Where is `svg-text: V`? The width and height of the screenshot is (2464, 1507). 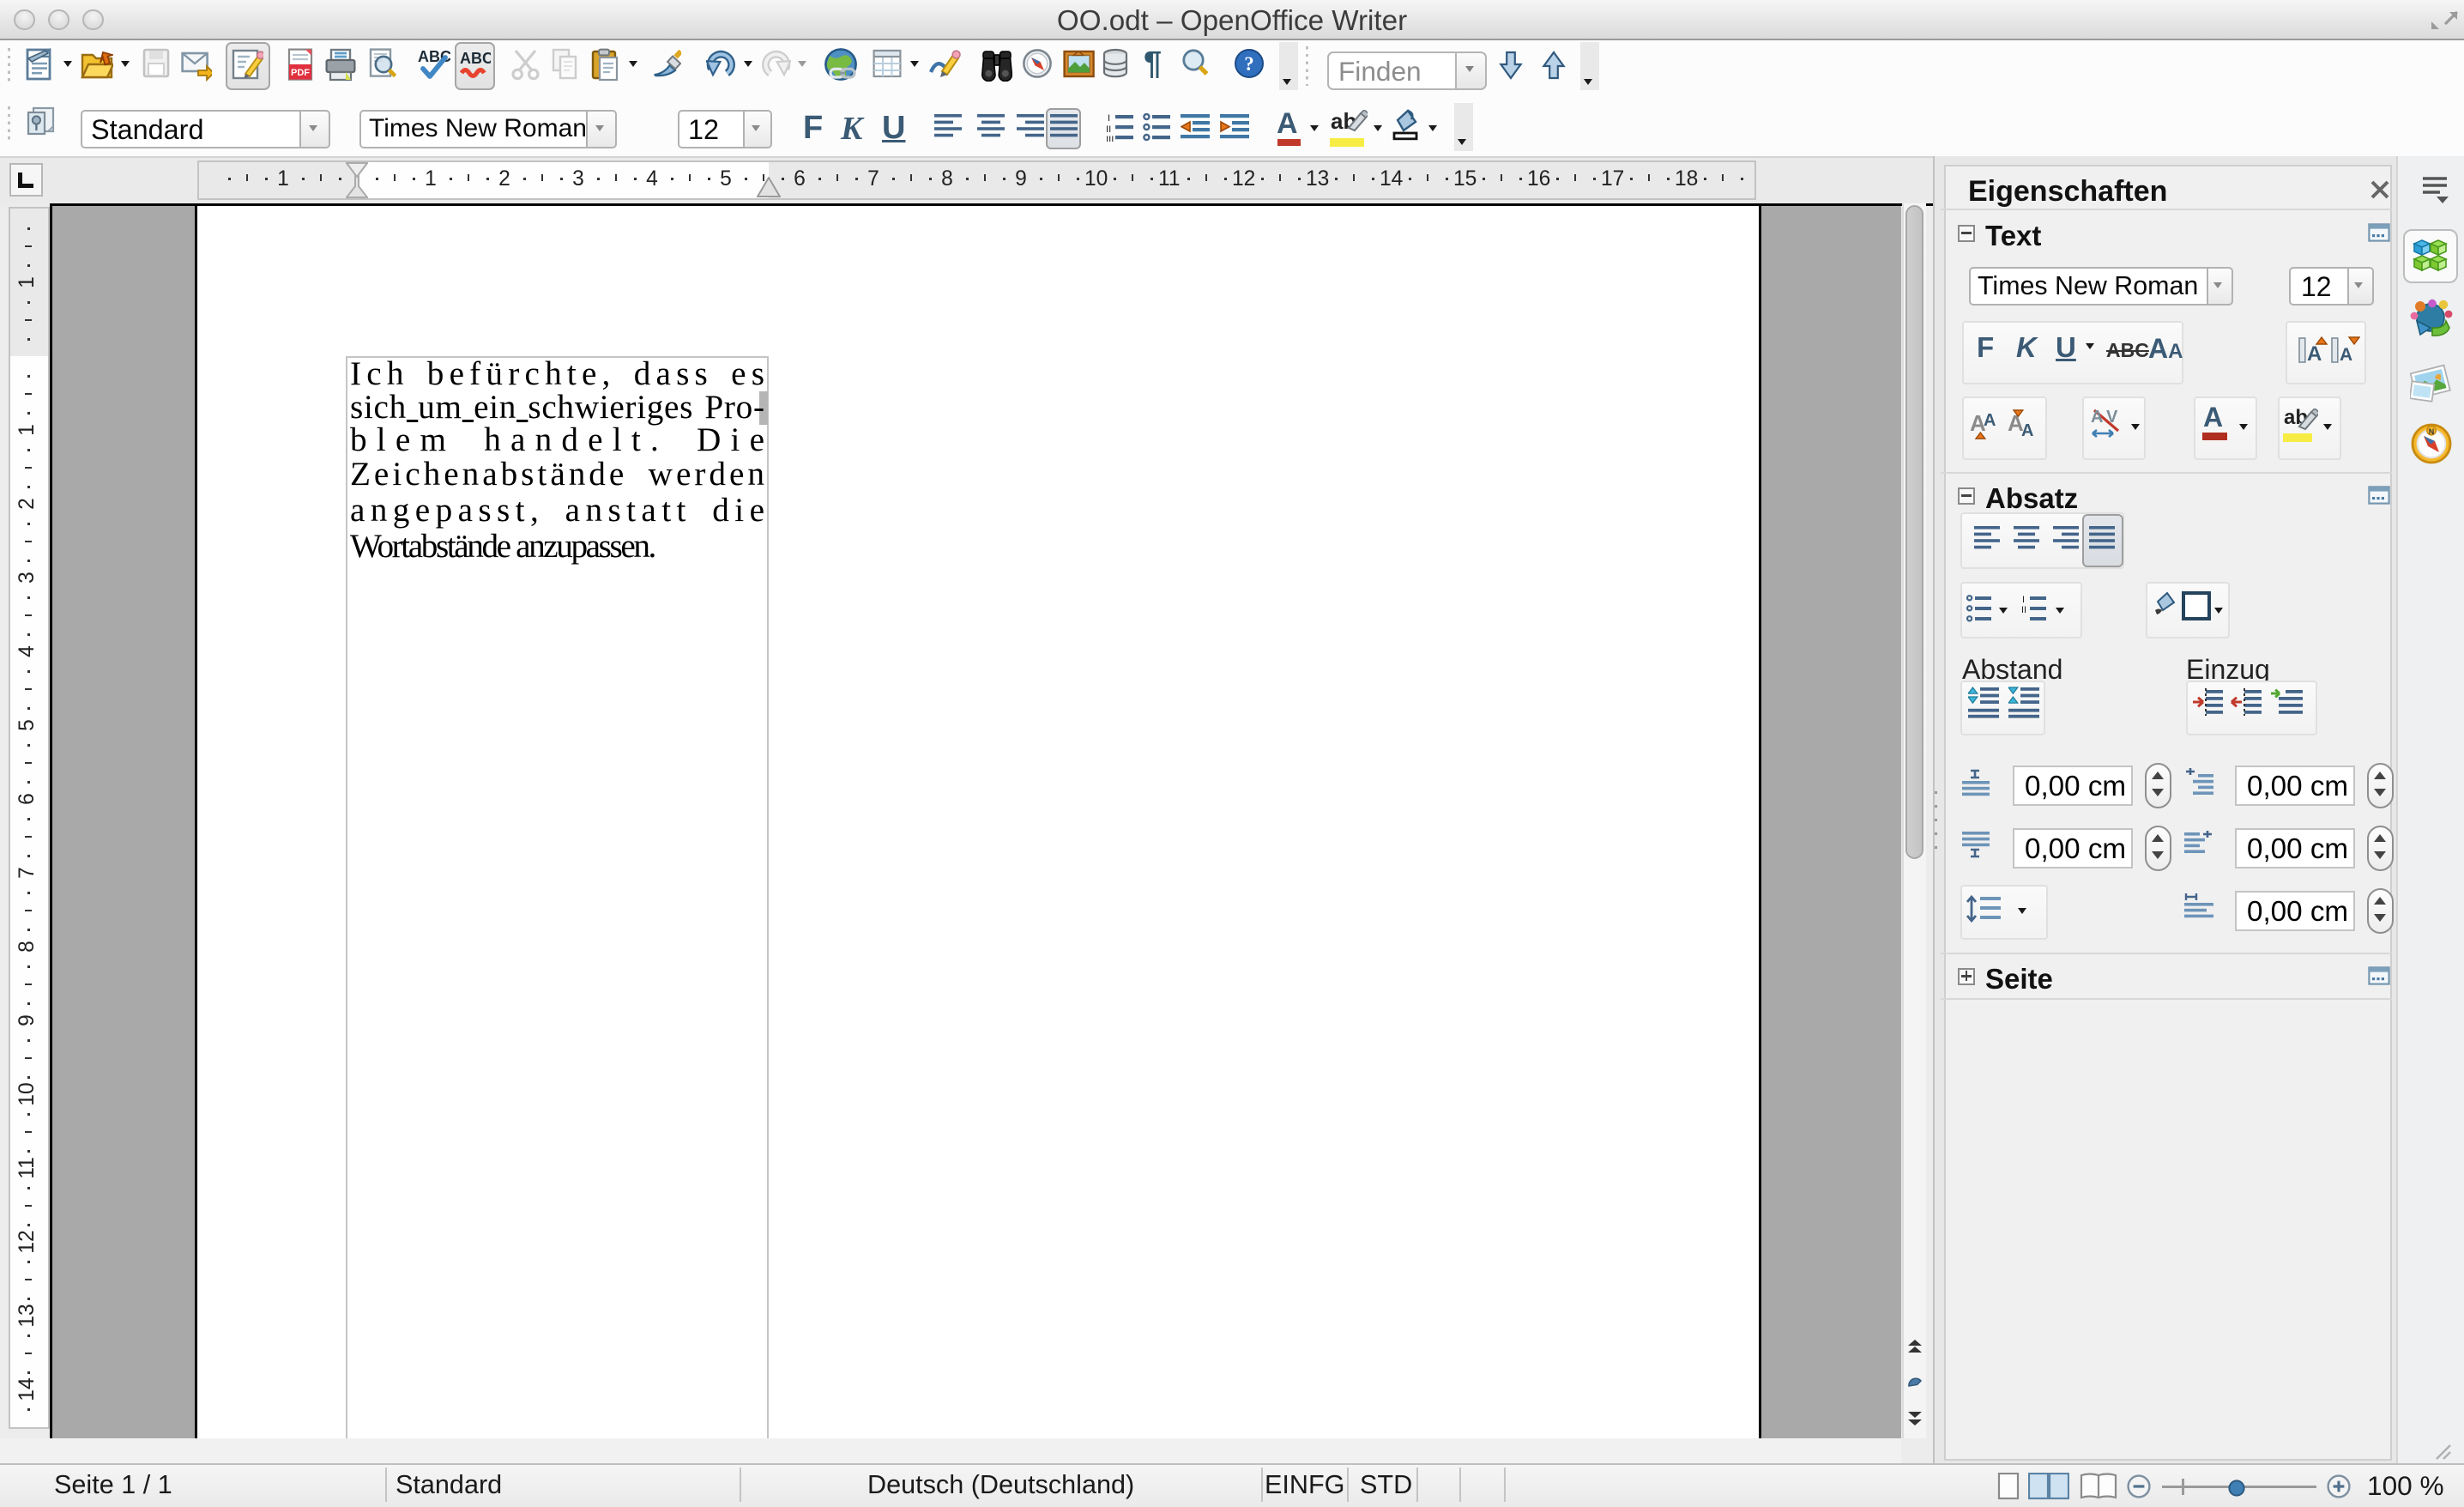
svg-text: V is located at coordinates (2112, 417).